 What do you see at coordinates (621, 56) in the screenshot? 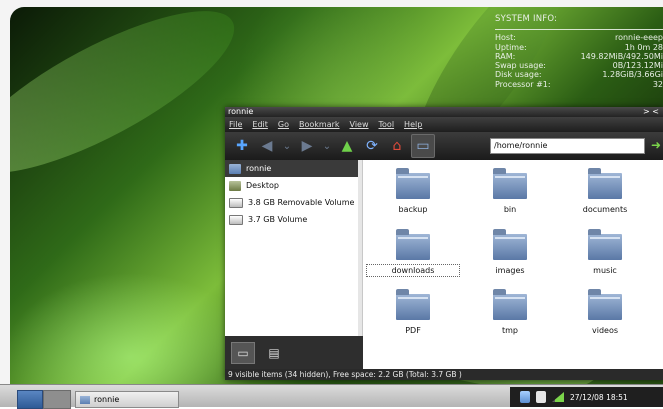
I see `sysinfo-value: 149.82MiB/492.50Mi` at bounding box center [621, 56].